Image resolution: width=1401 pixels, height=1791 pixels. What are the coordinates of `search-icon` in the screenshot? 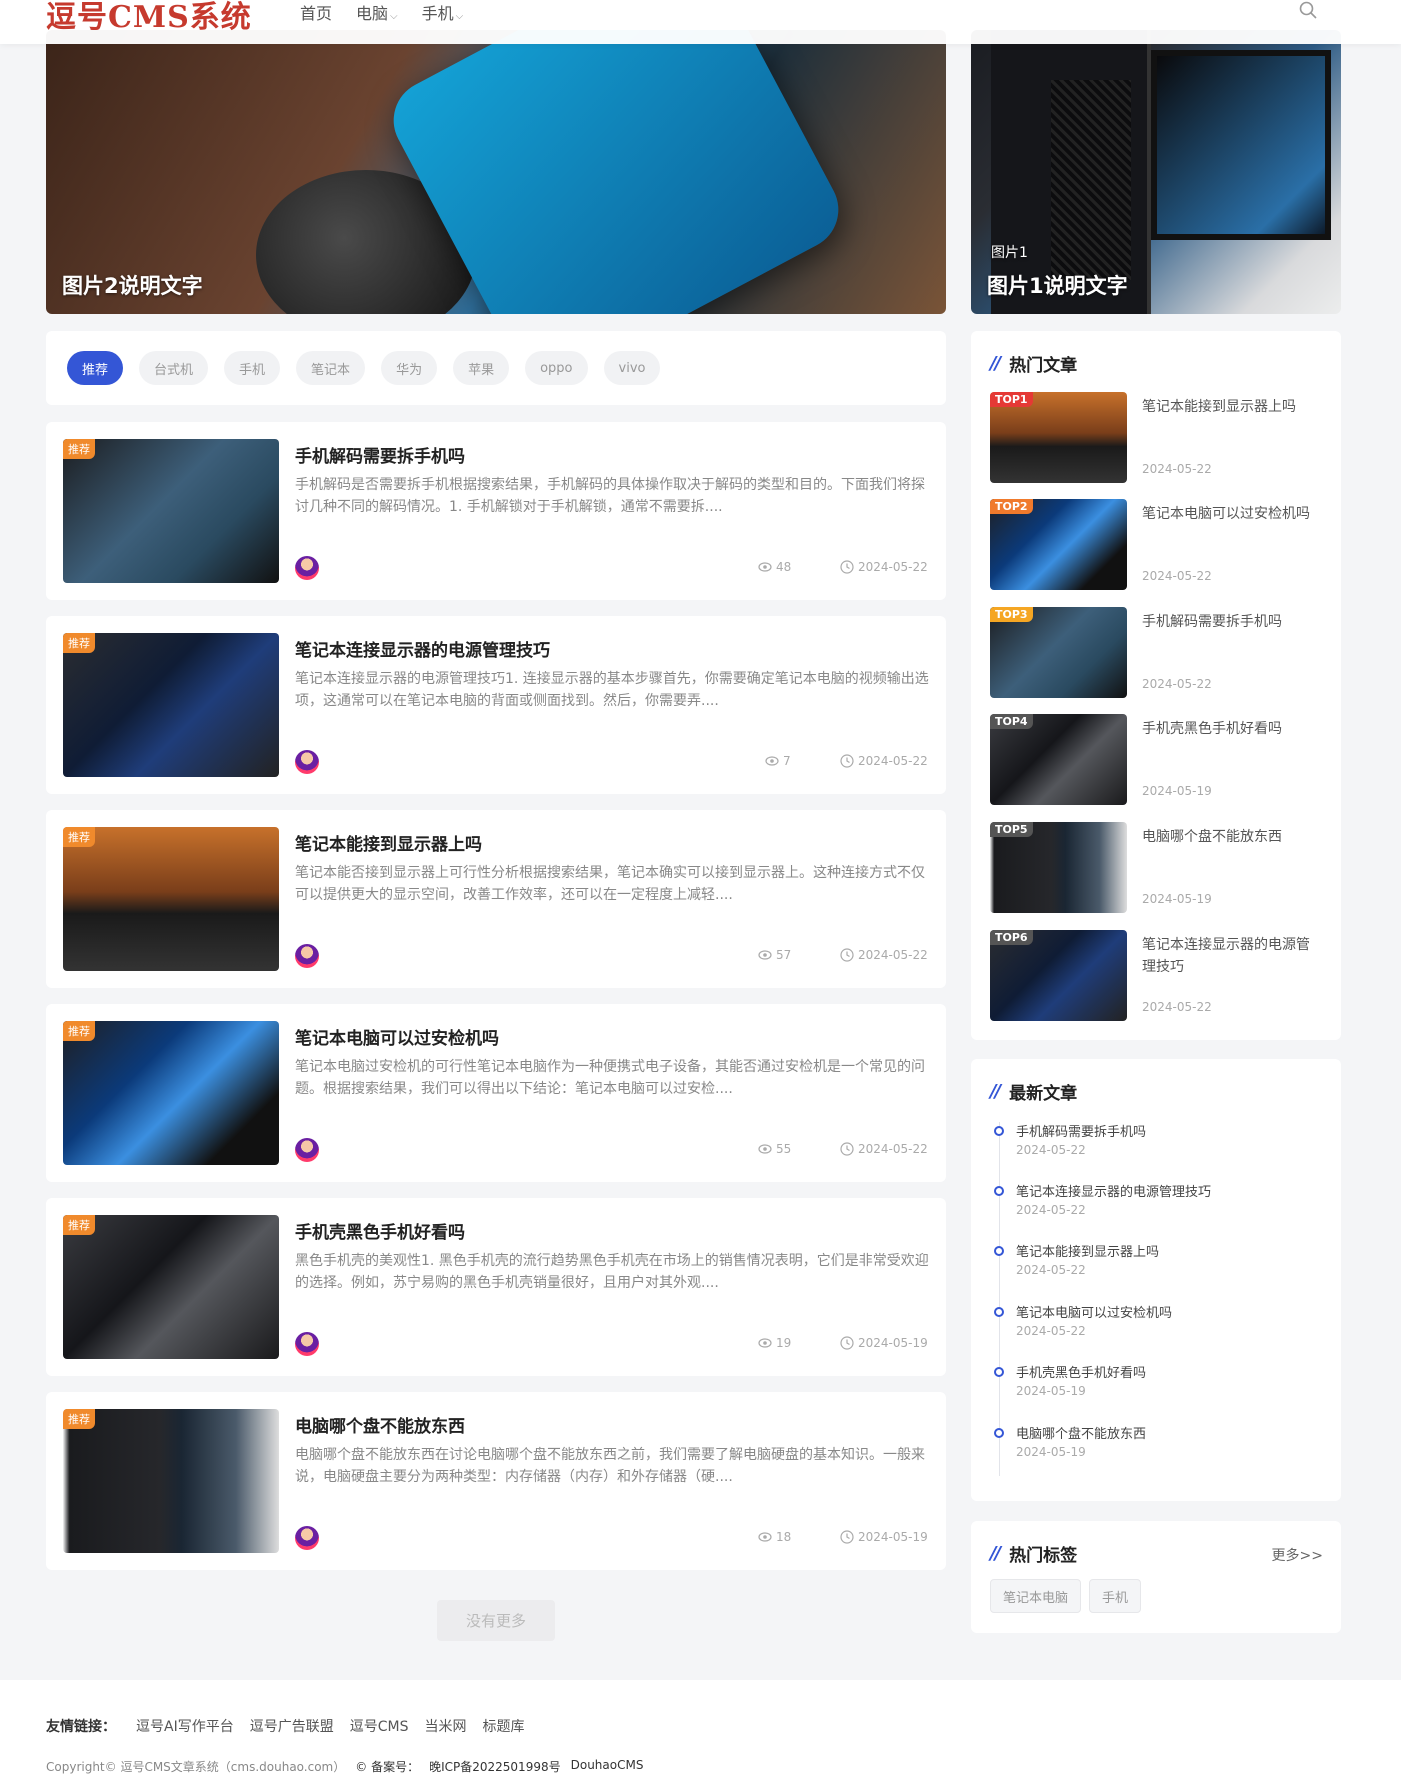 It's located at (1308, 10).